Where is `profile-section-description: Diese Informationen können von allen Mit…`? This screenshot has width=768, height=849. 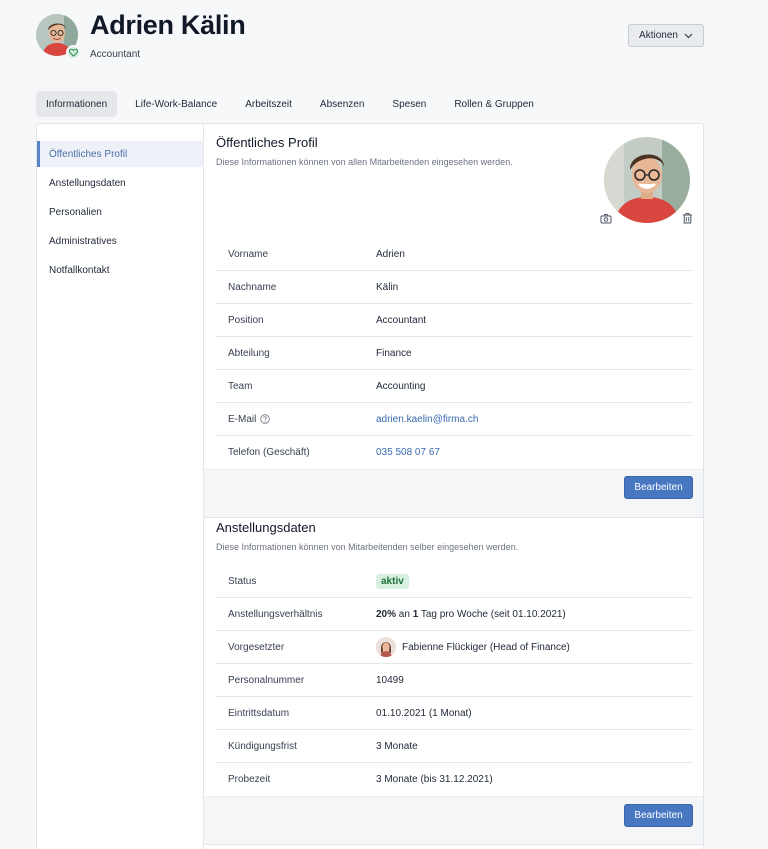 profile-section-description: Diese Informationen können von allen Mit… is located at coordinates (364, 162).